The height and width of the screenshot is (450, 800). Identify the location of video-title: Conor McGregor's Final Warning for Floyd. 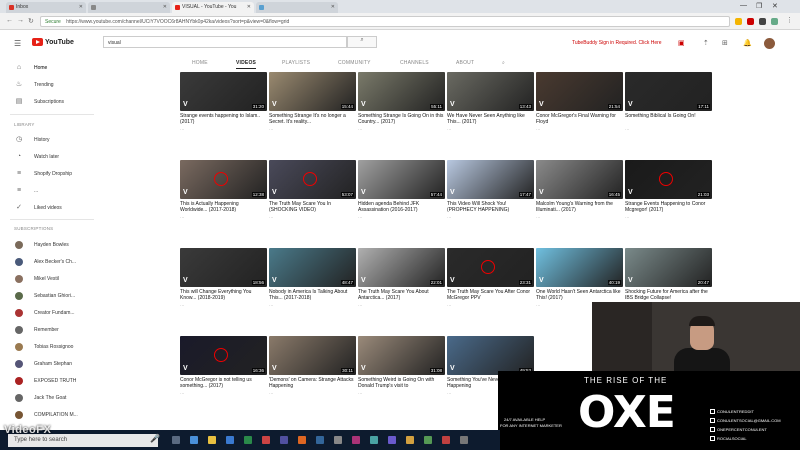
(579, 119).